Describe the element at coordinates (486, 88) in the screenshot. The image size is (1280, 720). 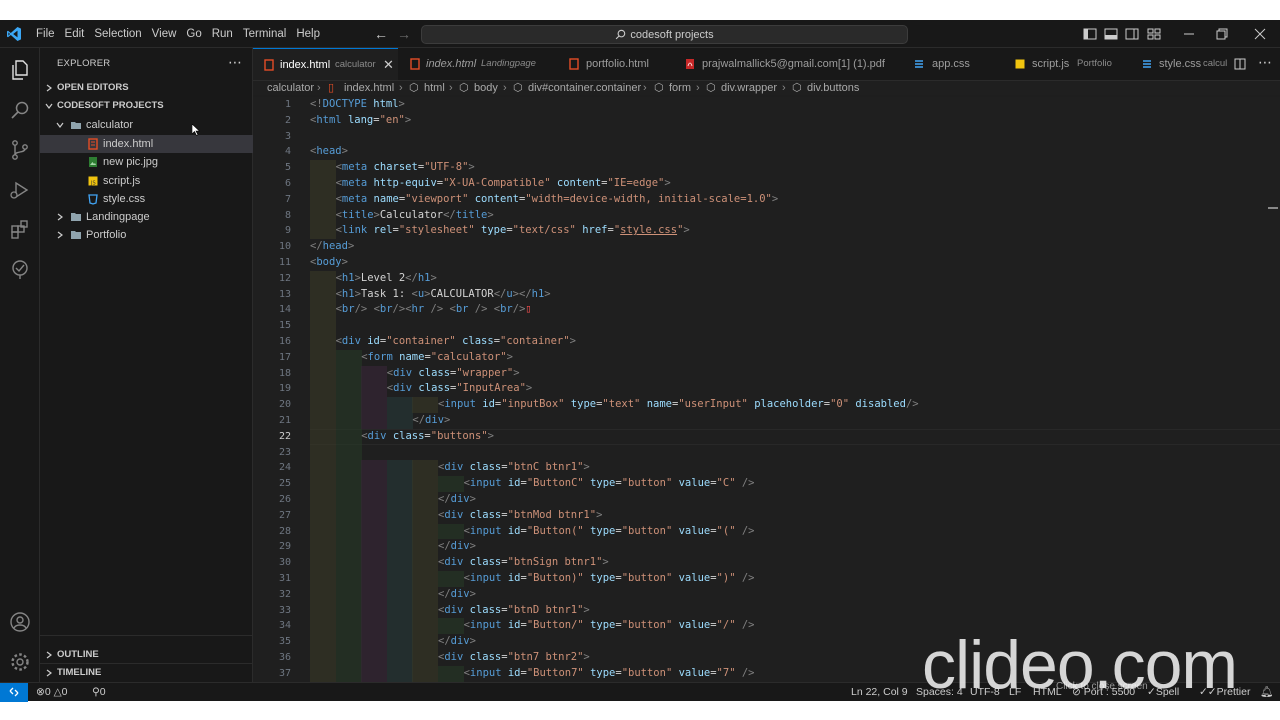
I see `breadcrumb-item: body` at that location.